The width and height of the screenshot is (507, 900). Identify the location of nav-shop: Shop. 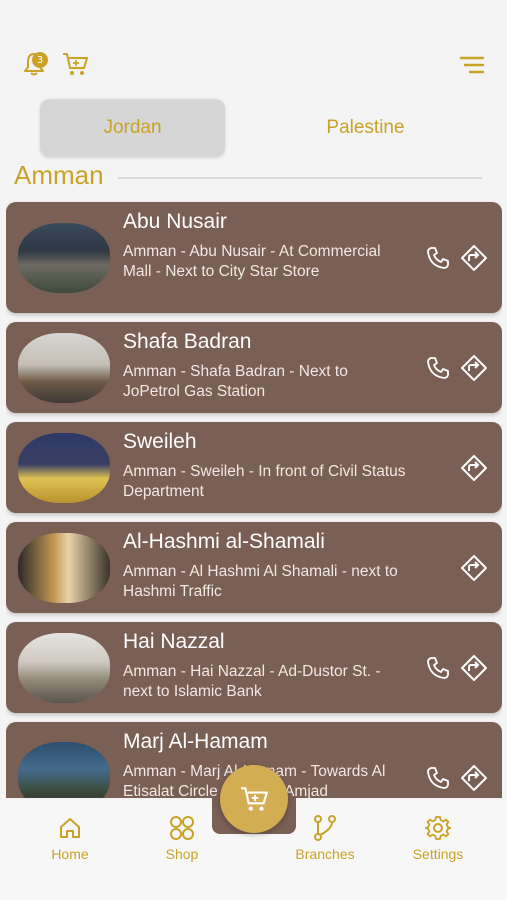
(182, 838).